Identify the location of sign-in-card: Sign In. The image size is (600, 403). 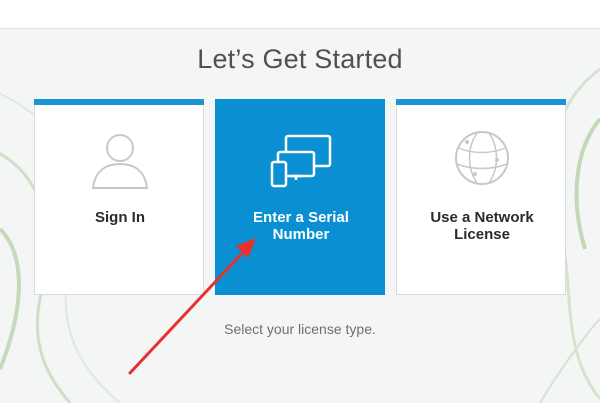
(119, 197).